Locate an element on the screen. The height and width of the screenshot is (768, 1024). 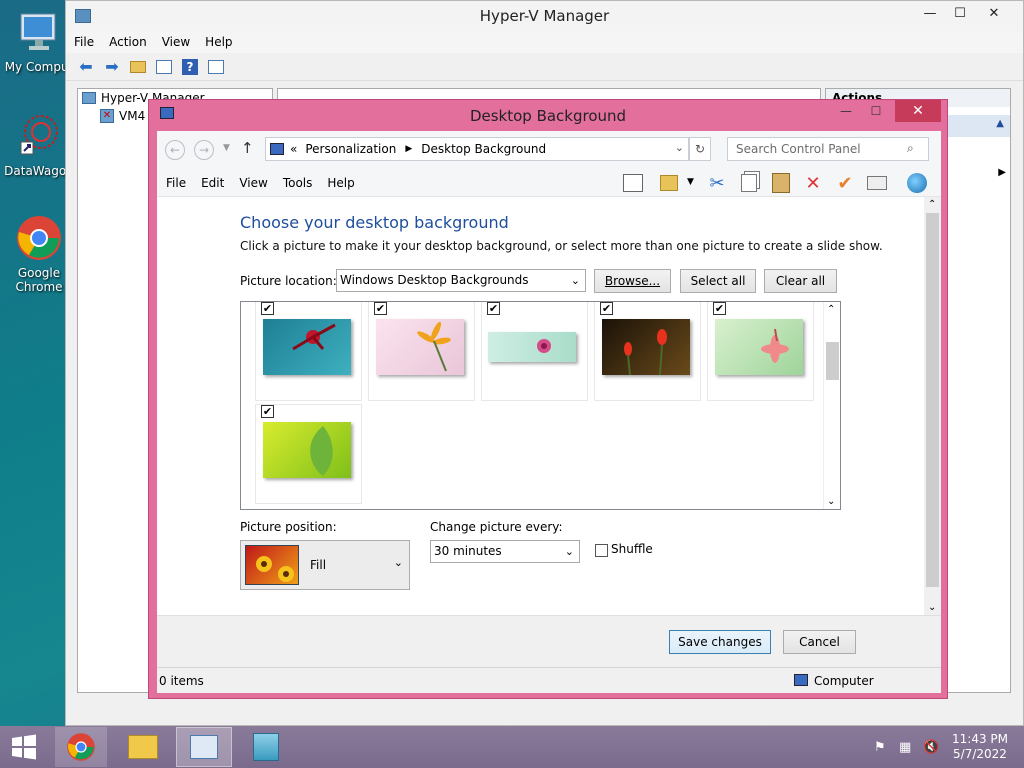
status-zone: Computer is located at coordinates (844, 681).